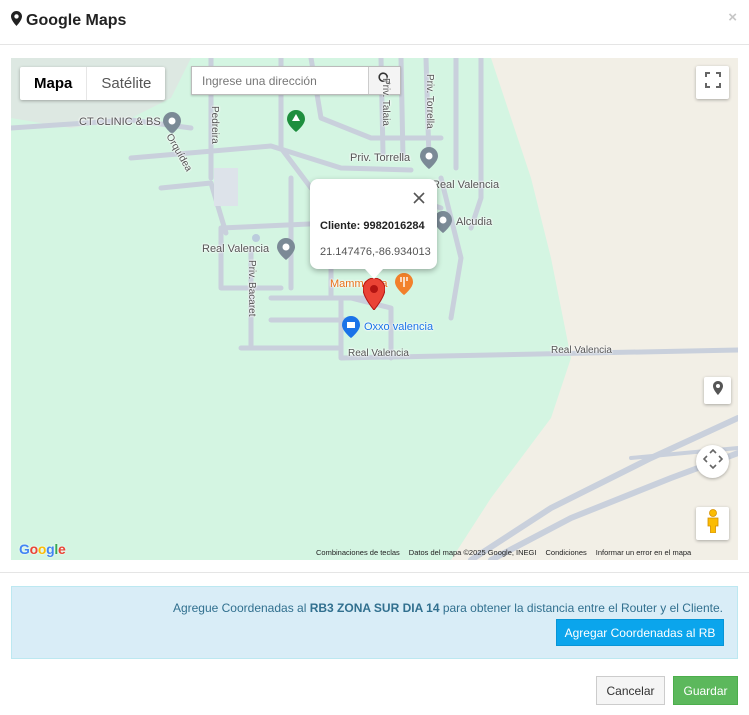  I want to click on modal-title-text: Google Maps, so click(76, 20).